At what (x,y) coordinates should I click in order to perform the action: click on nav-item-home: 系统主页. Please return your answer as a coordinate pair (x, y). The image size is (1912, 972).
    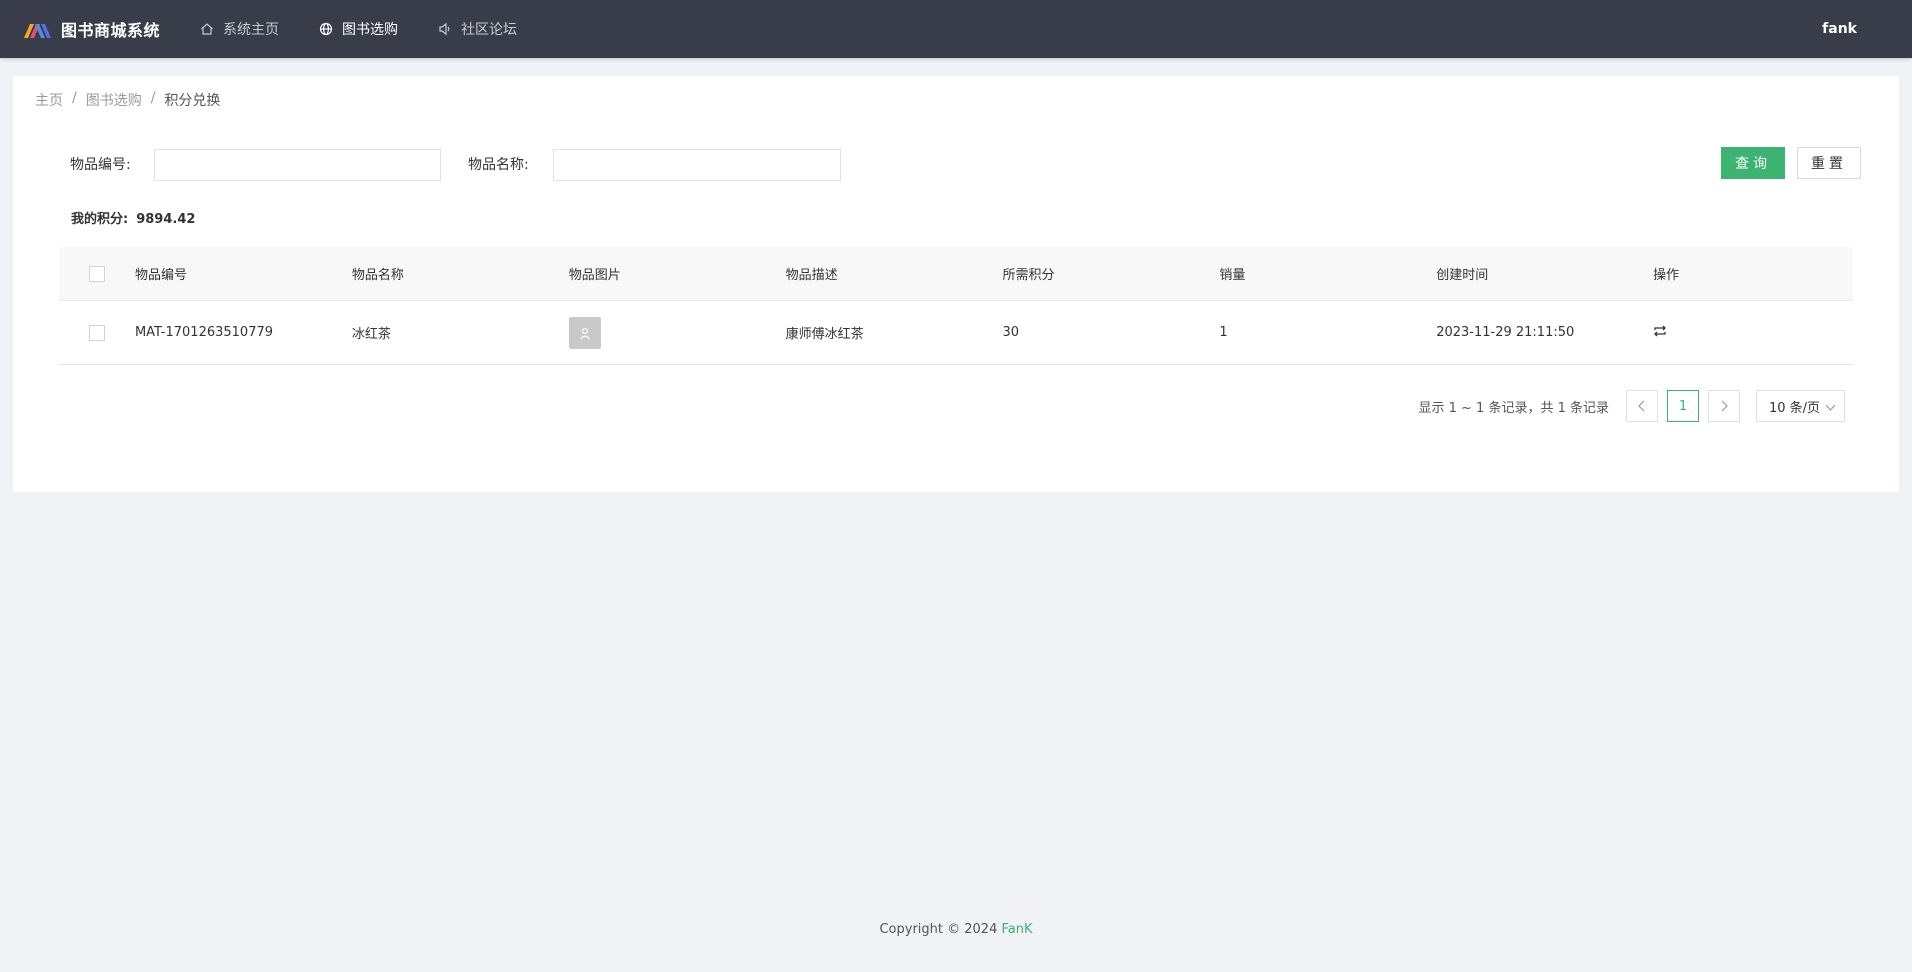
    Looking at the image, I should click on (239, 29).